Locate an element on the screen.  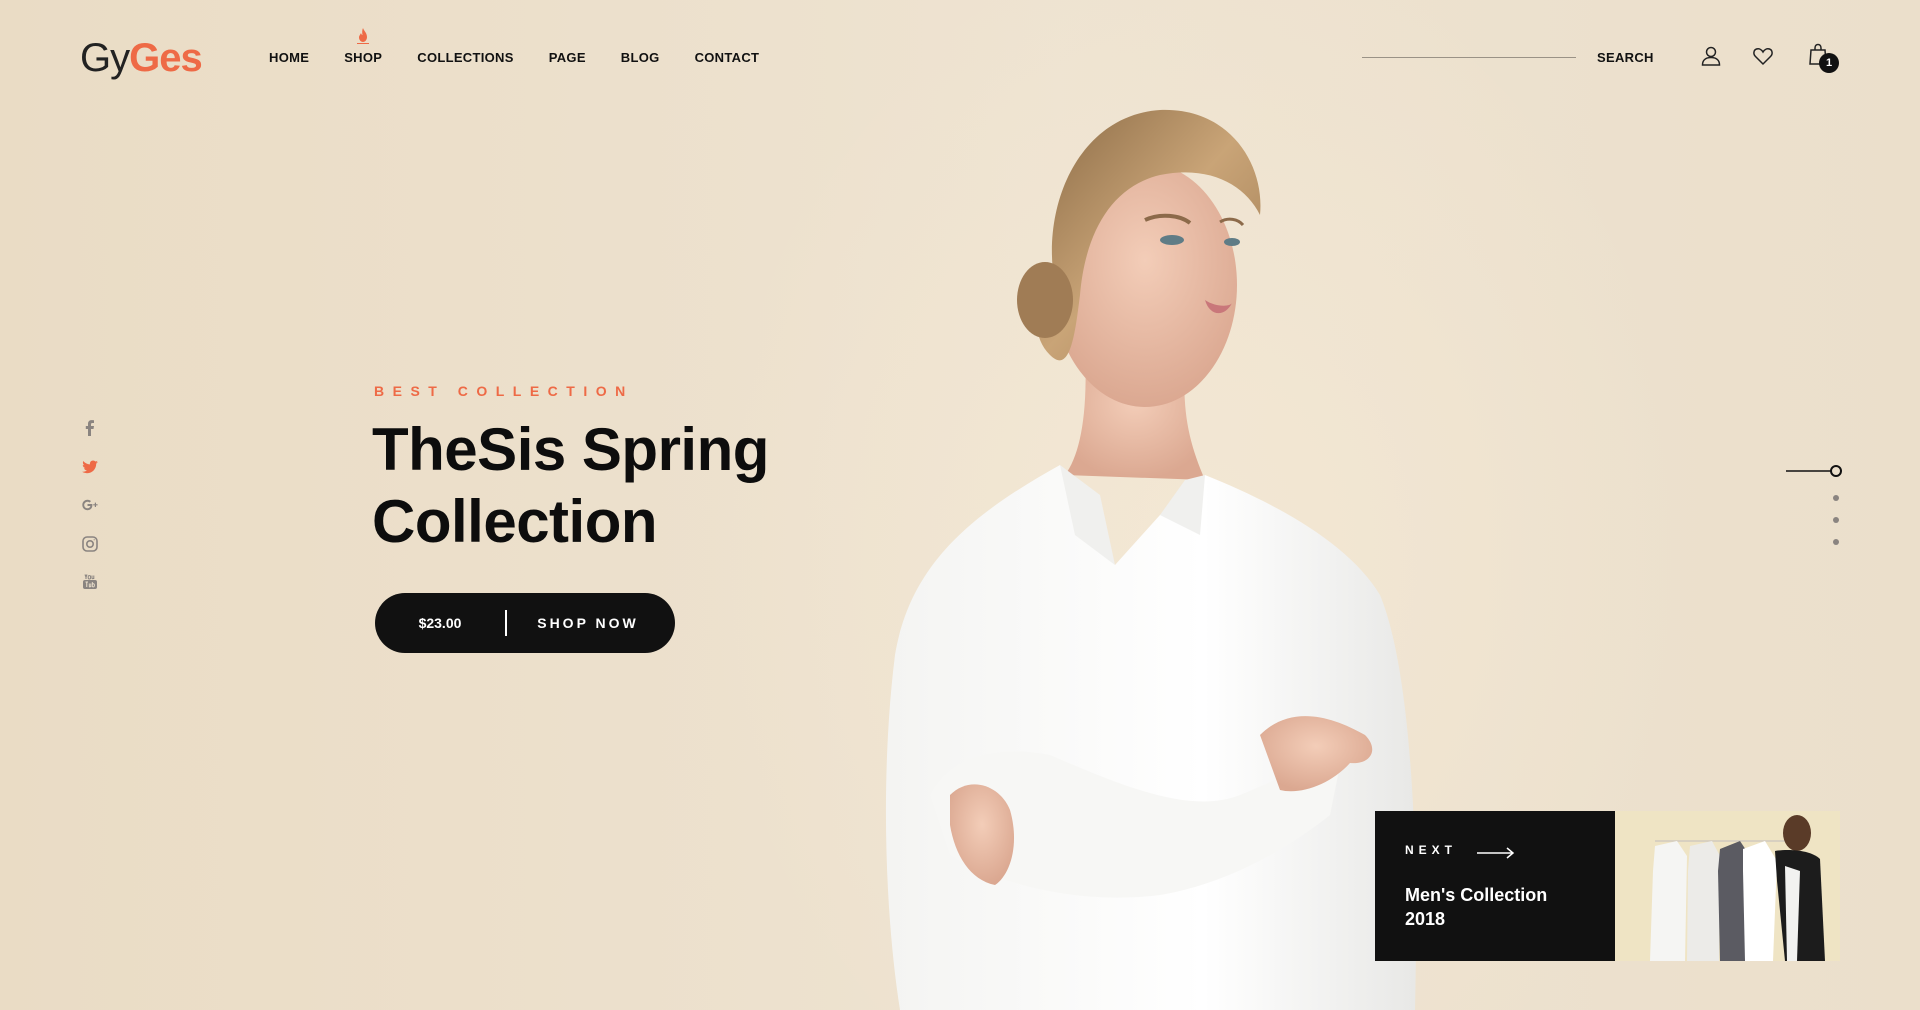
social-links is located at coordinates (90, 514).